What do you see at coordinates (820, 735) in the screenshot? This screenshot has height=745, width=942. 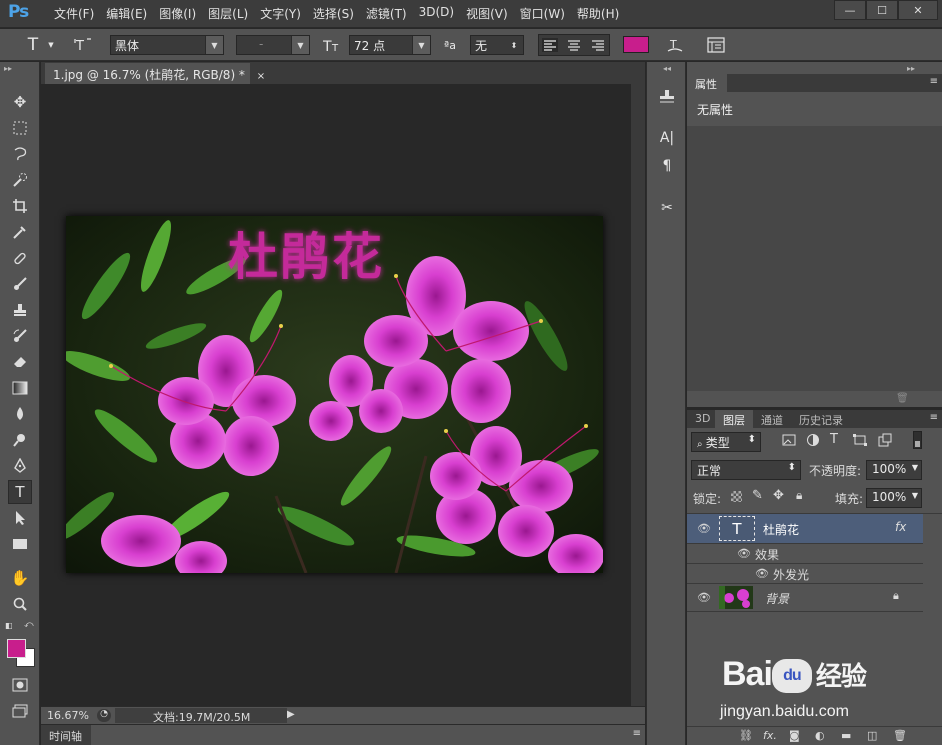 I see `adjustment-icon: ◐` at bounding box center [820, 735].